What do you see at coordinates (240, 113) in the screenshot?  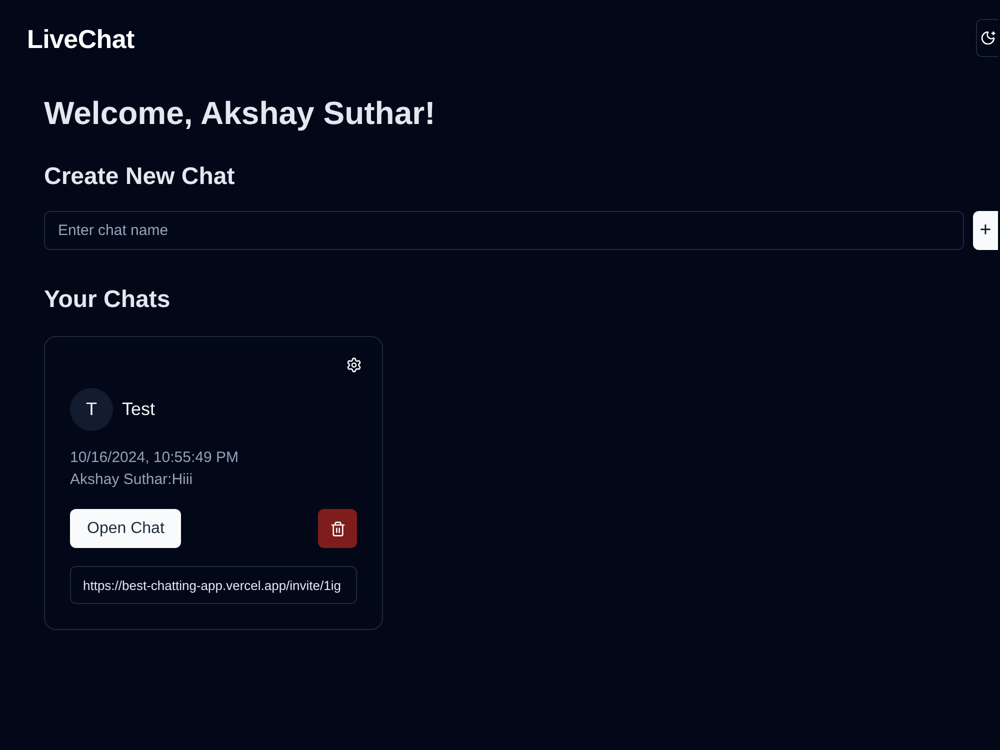 I see `welcome-heading: Welcome, Akshay Suthar!` at bounding box center [240, 113].